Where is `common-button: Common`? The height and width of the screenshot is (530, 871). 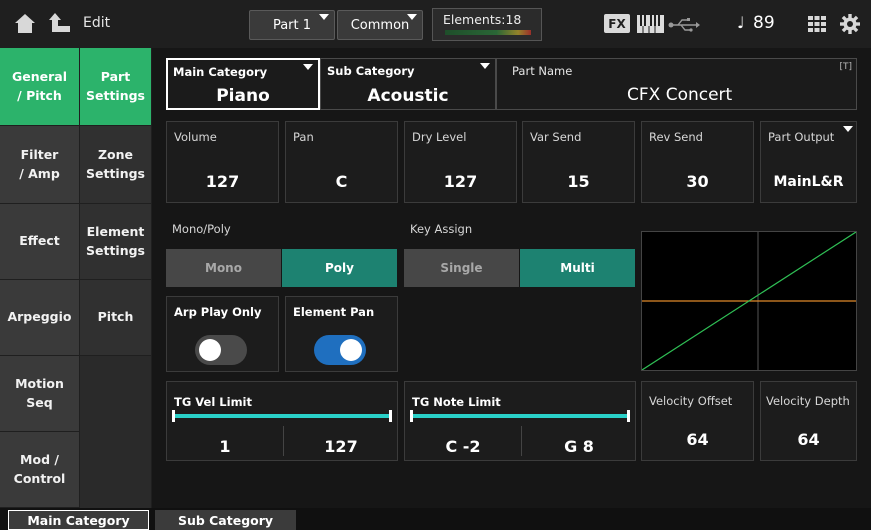 common-button: Common is located at coordinates (380, 25).